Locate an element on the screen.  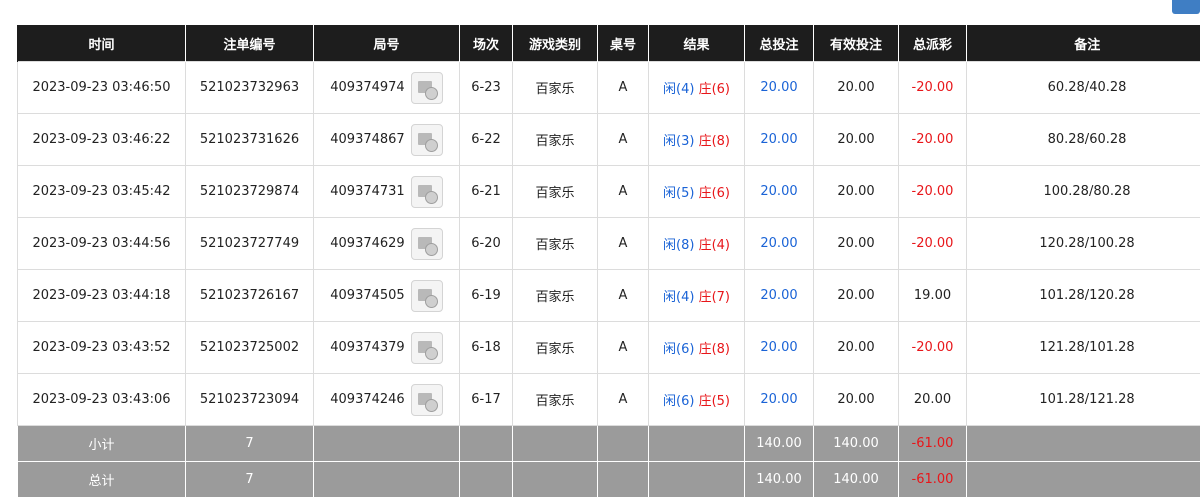
cell-round: 409374379 is located at coordinates (387, 348).